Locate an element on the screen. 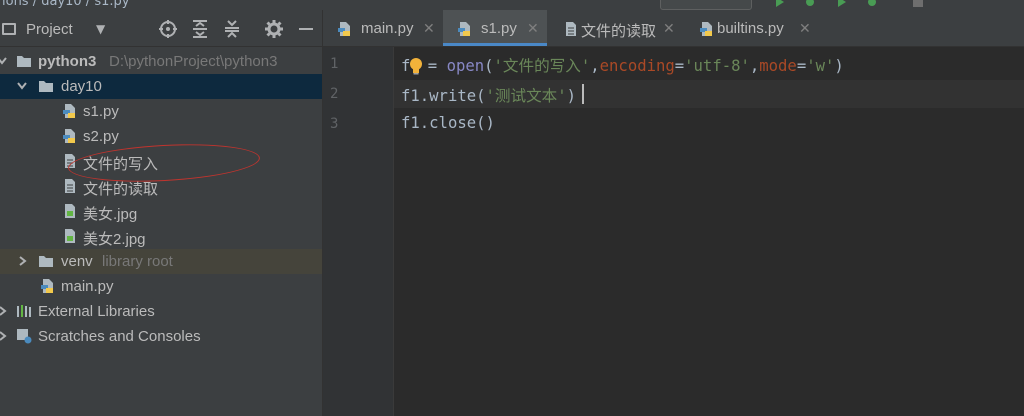 The width and height of the screenshot is (1024, 416). code-token: ( is located at coordinates (489, 66).